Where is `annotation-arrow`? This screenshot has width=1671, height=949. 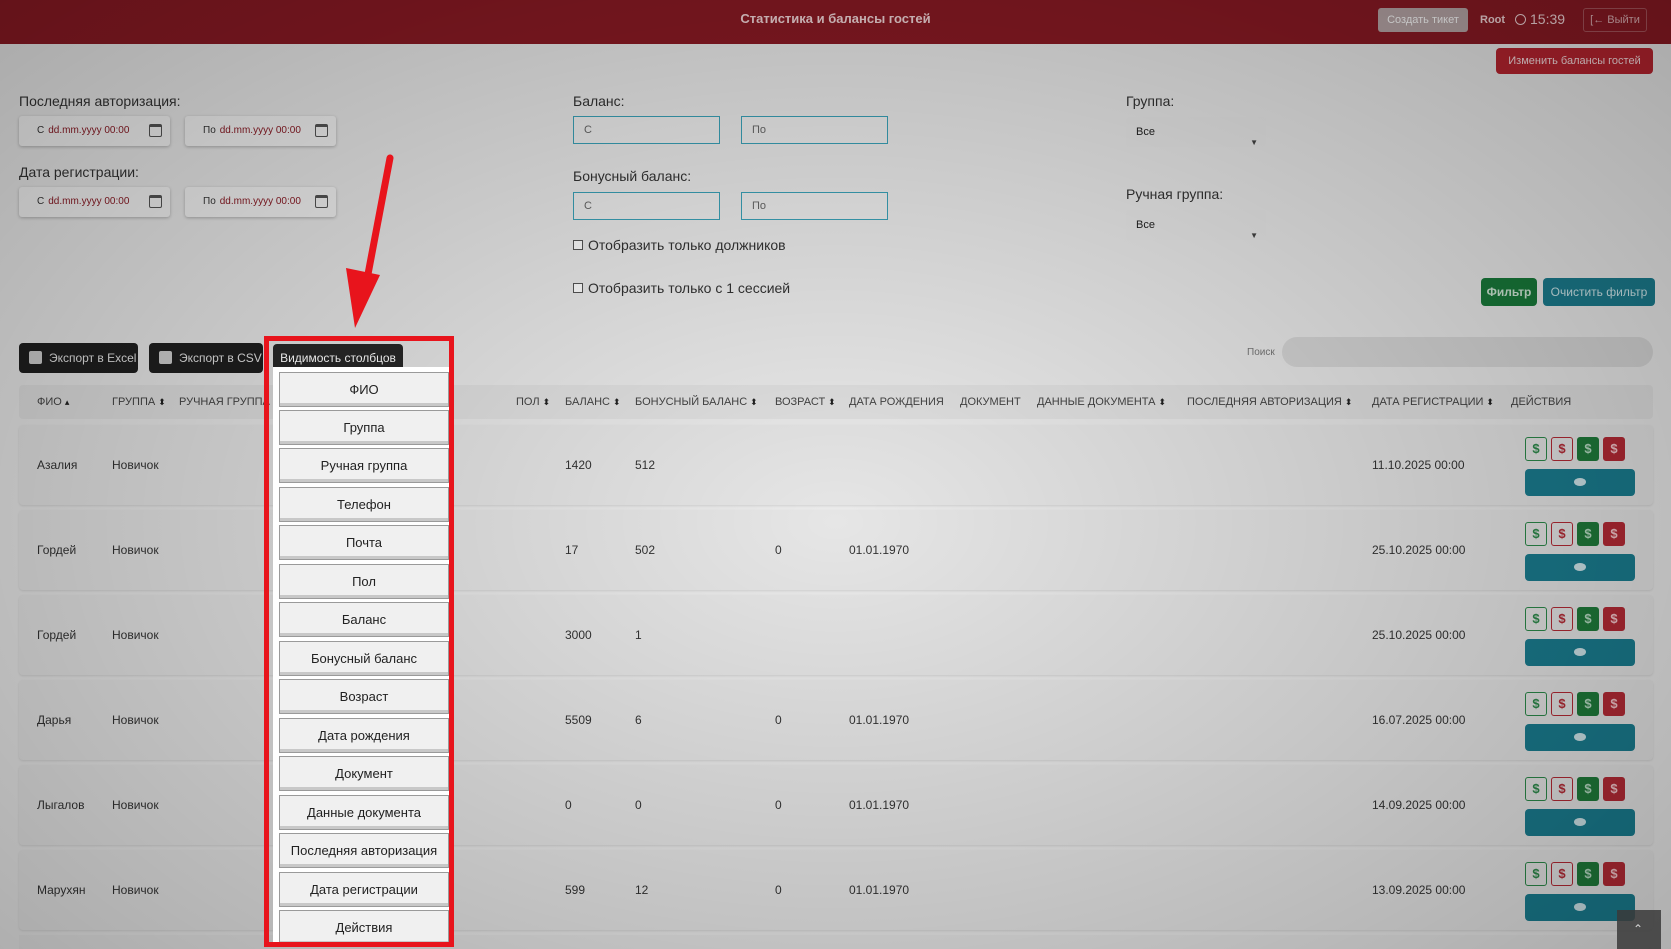 annotation-arrow is located at coordinates (370, 241).